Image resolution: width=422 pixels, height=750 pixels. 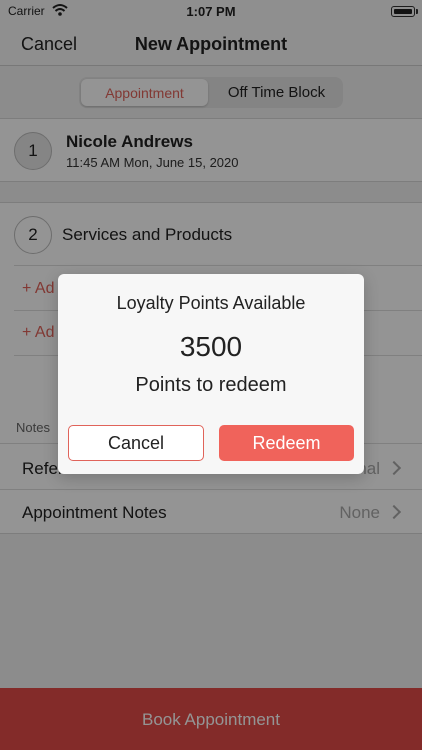 I want to click on dialog-title: Loyalty Points Available, so click(x=211, y=303).